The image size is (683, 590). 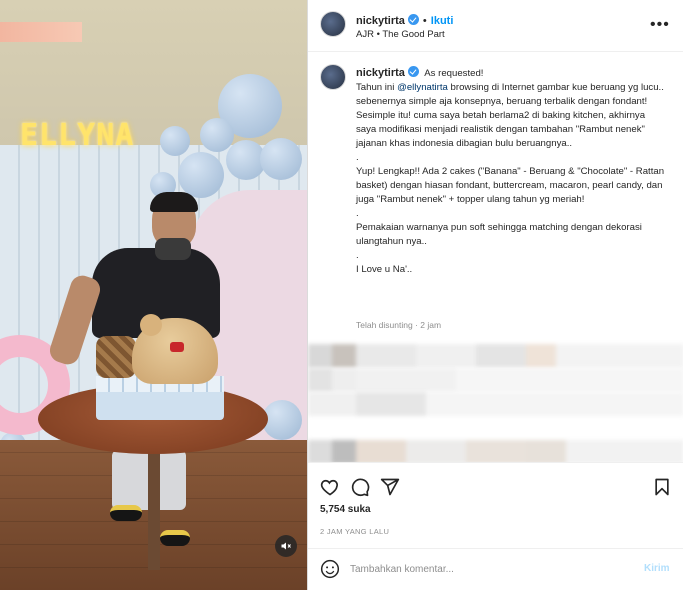 I want to click on music-label: AJR • The Good Part, so click(x=400, y=34).